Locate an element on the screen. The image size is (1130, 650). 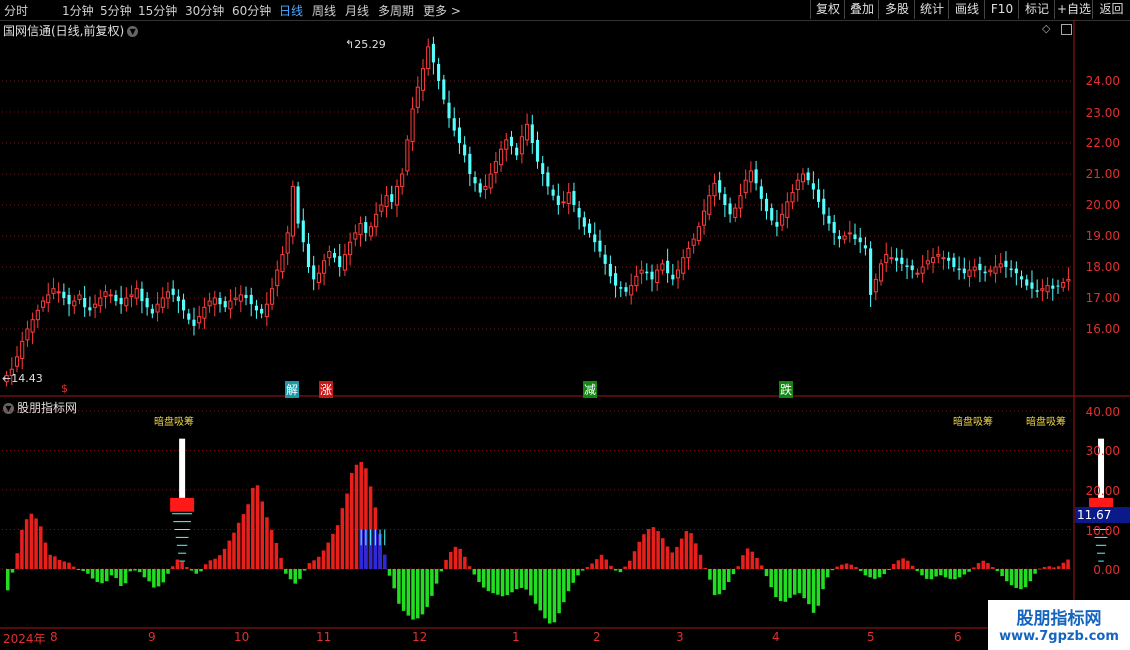
low-price-label: ←14.43 is located at coordinates (22, 378).